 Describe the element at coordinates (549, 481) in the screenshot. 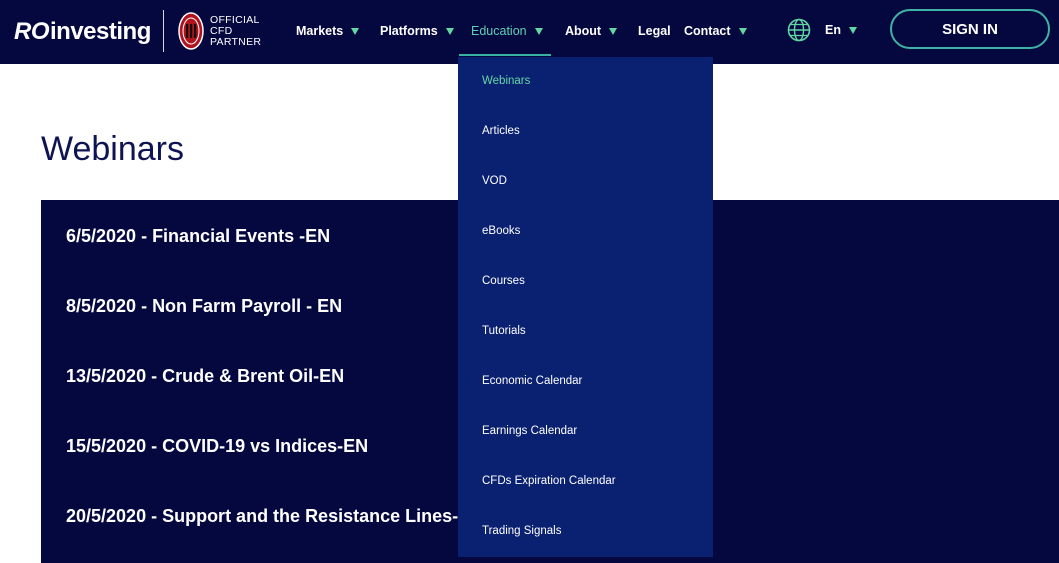

I see `menu-item-cfds-expiration-calendar: CFDs Expiration Calendar` at that location.